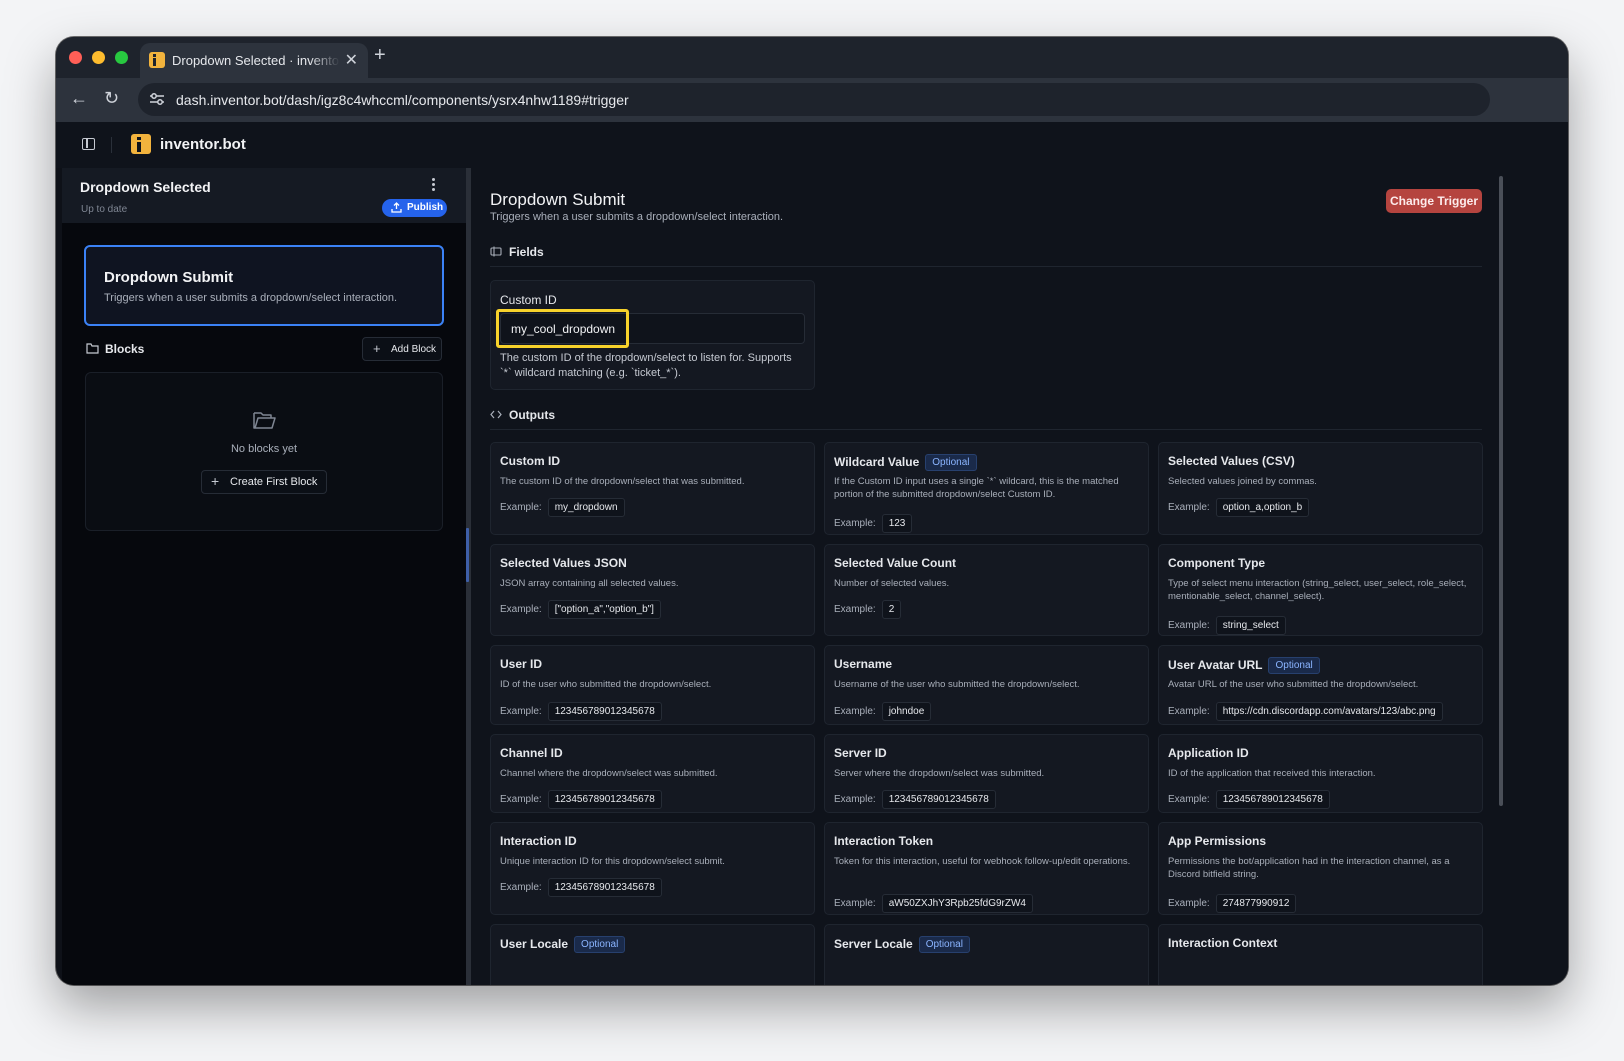 The width and height of the screenshot is (1624, 1061). I want to click on minimize-window-button, so click(98, 57).